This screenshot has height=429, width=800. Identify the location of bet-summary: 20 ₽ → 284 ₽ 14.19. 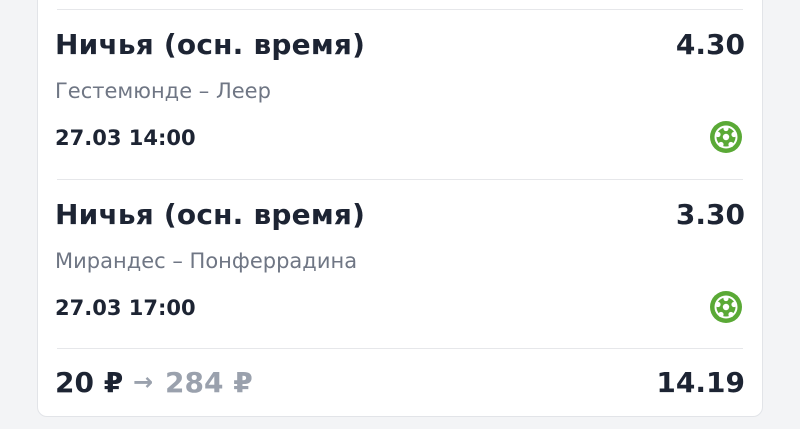
(400, 386).